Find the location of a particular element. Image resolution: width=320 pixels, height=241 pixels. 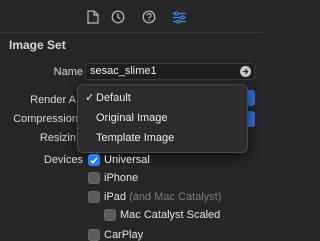

checkmark-icon is located at coordinates (94, 160).